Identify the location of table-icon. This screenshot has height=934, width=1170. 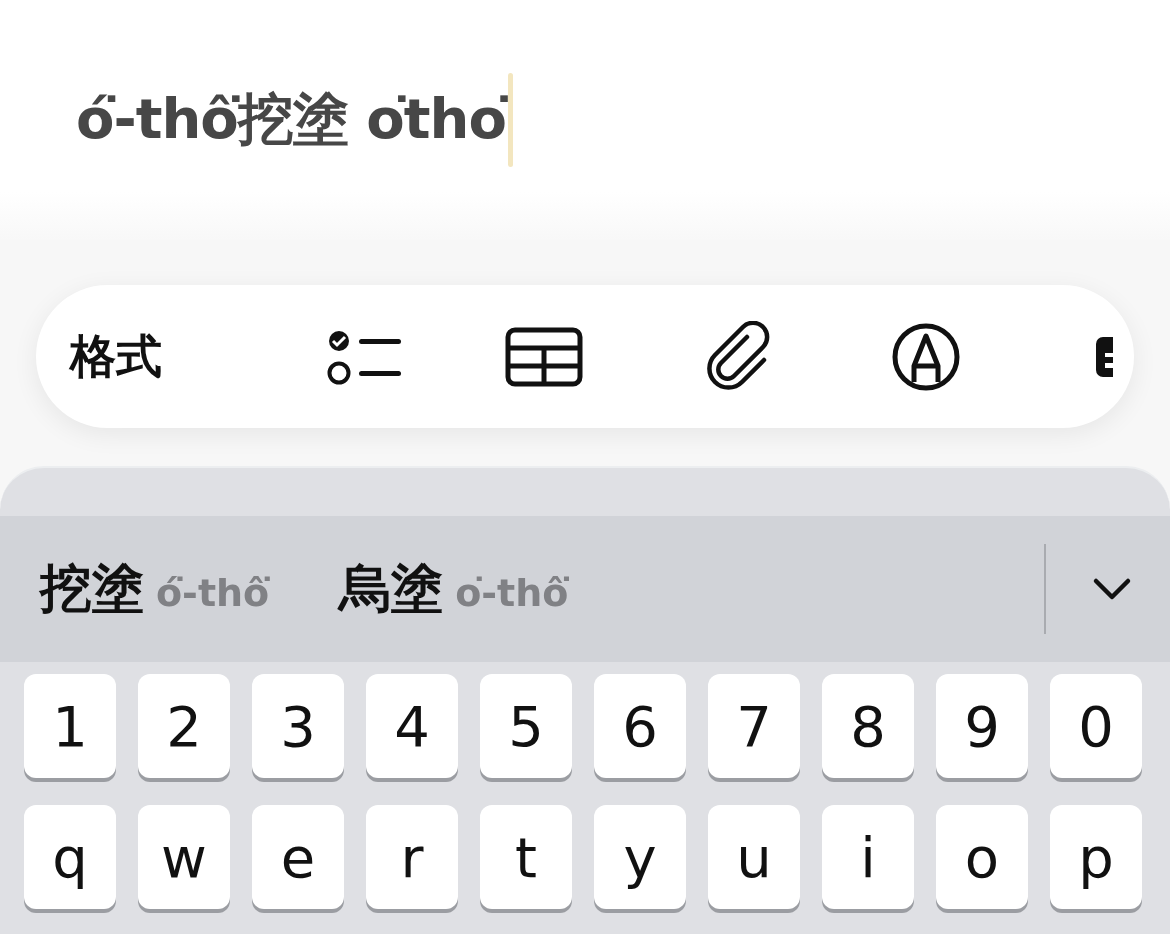
(544, 356).